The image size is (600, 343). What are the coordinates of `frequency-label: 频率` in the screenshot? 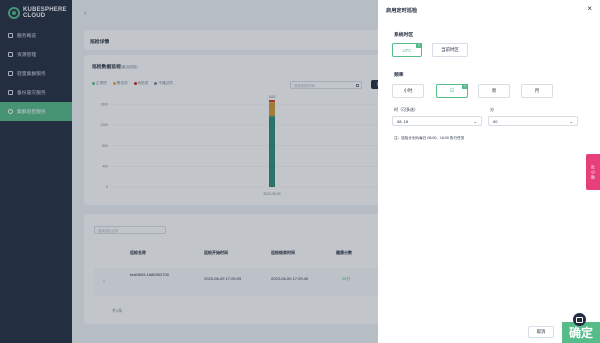 It's located at (399, 75).